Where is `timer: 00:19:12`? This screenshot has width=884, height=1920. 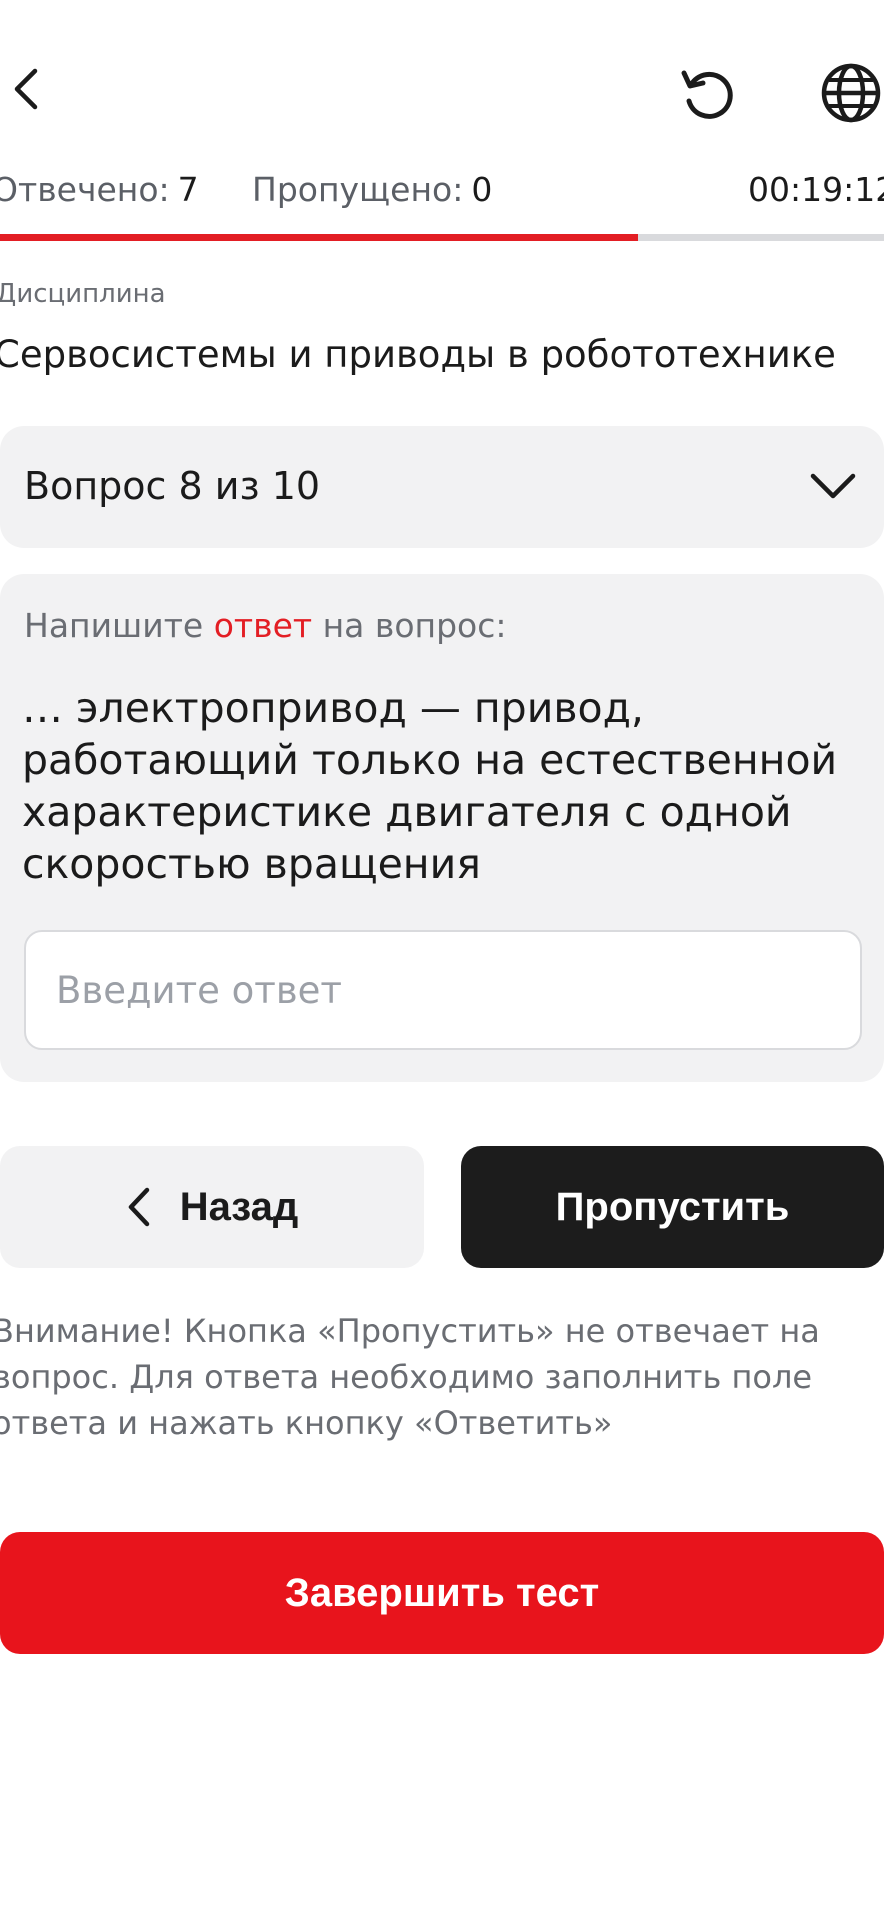
timer: 00:19:12 is located at coordinates (816, 189).